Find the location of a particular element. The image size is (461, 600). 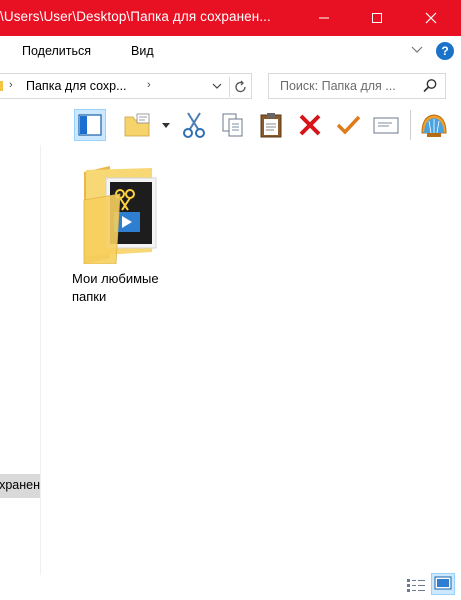

cut-button is located at coordinates (194, 125).